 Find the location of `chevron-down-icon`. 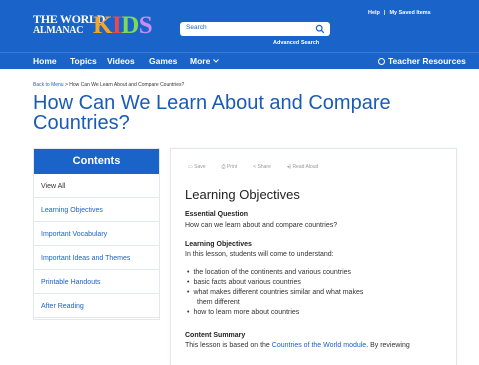

chevron-down-icon is located at coordinates (215, 61).